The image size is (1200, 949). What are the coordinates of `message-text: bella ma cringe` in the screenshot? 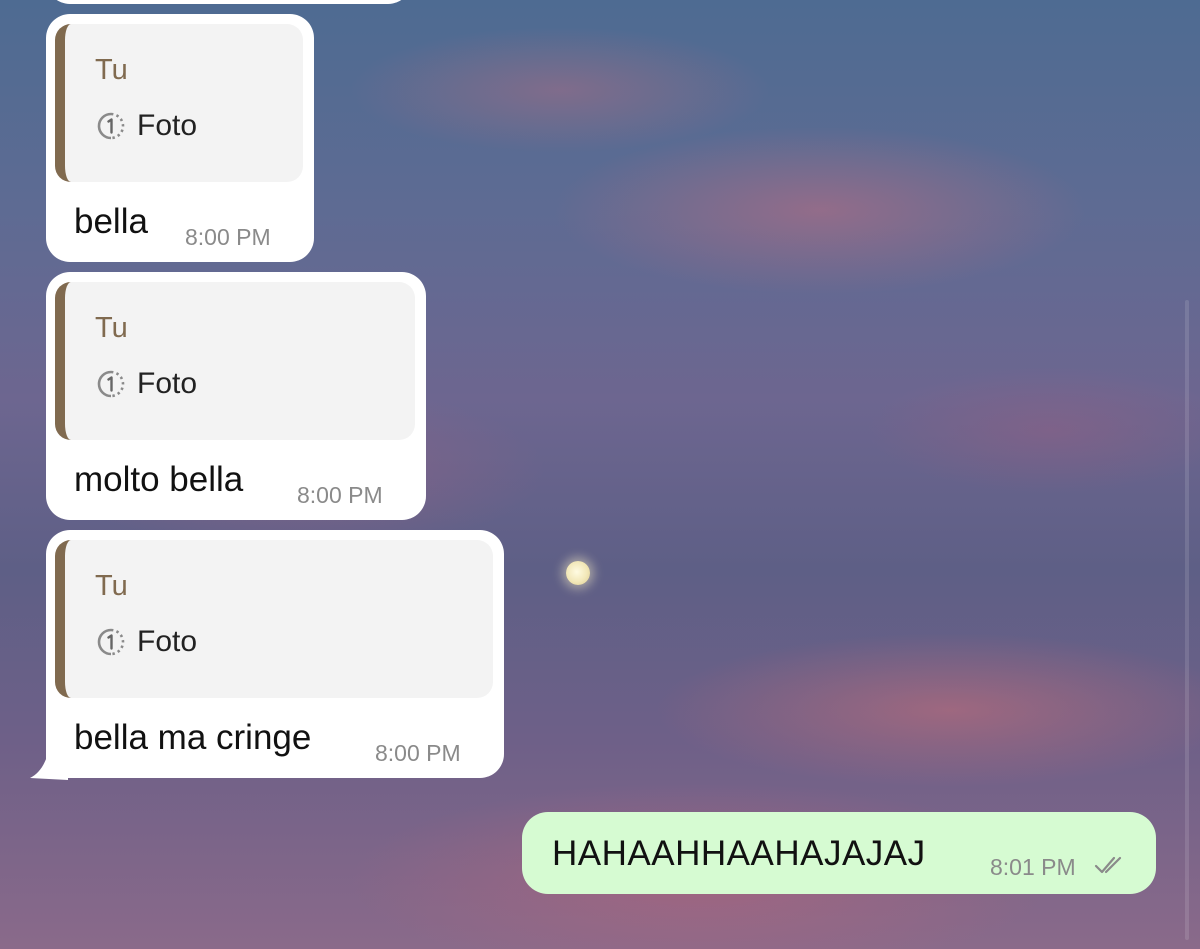 It's located at (193, 737).